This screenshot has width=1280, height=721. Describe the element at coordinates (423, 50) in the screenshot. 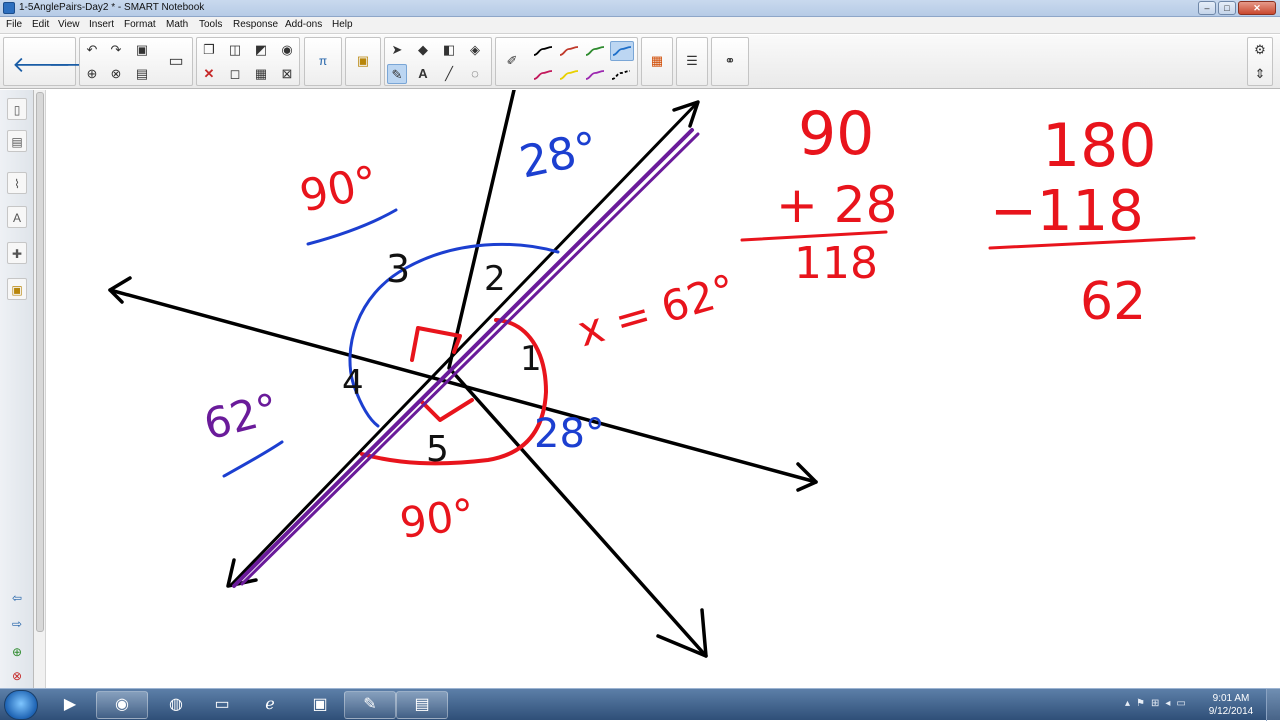

I see `shapes-icon: ◆` at that location.